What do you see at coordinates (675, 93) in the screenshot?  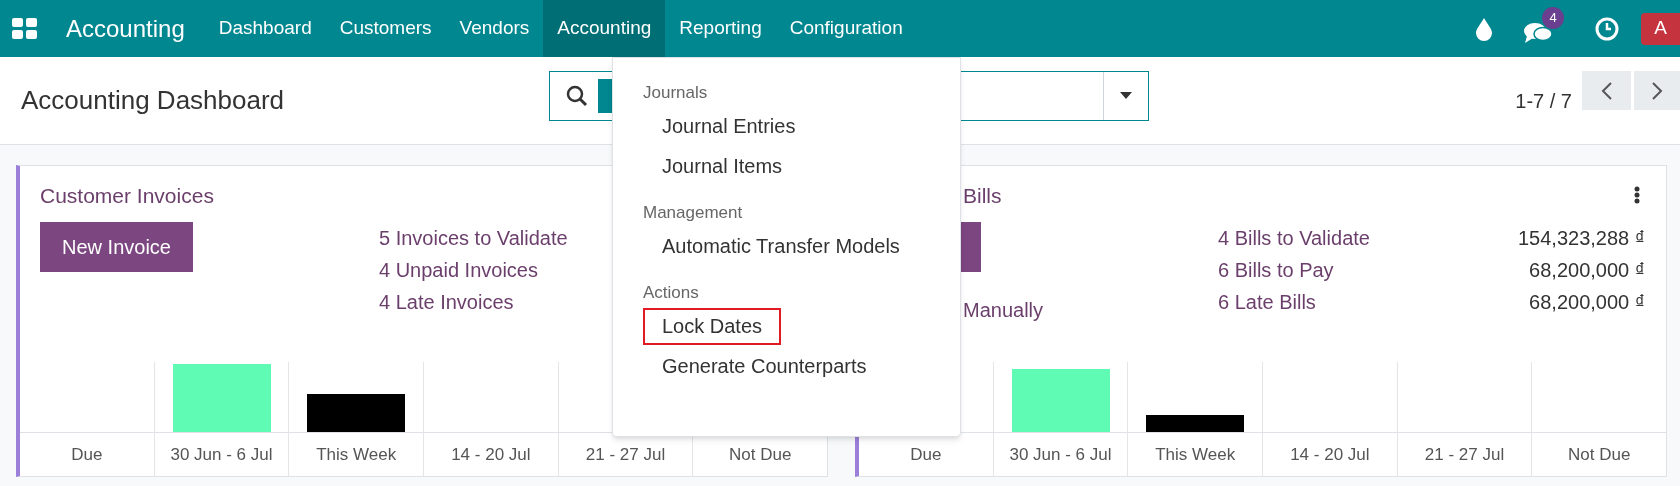 I see `menu-section-heading: Journals` at bounding box center [675, 93].